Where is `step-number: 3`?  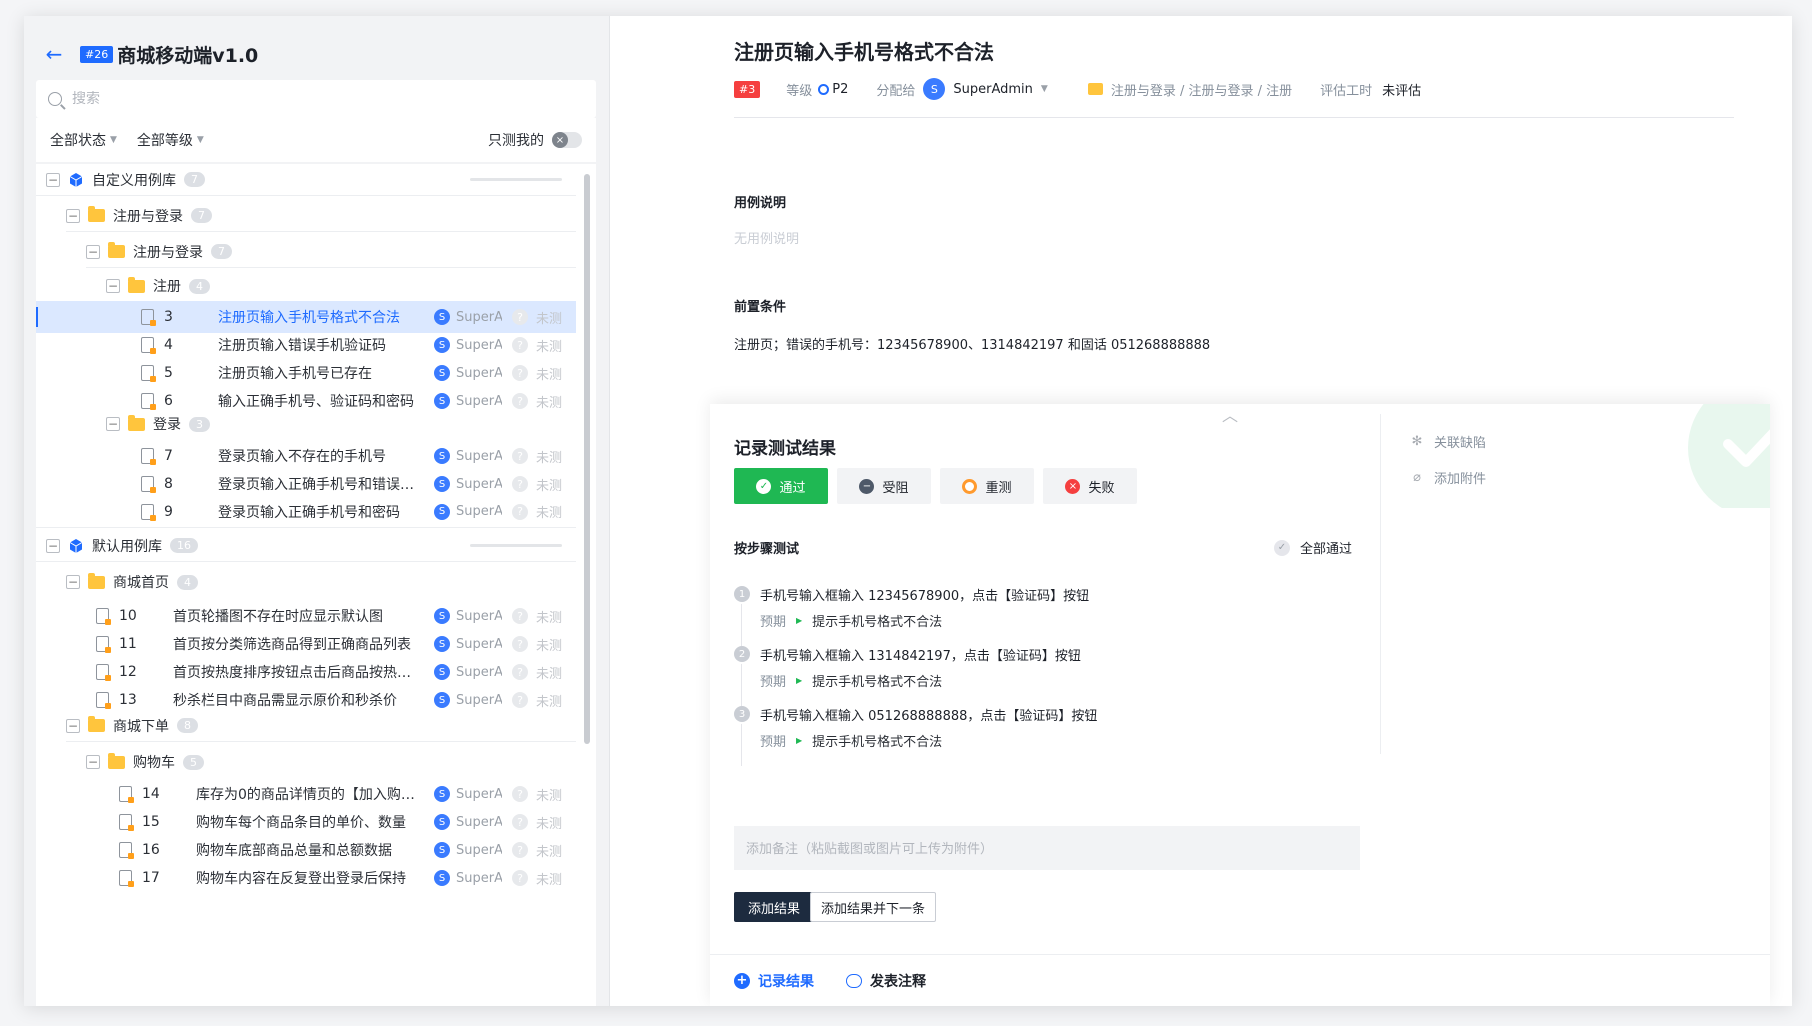 step-number: 3 is located at coordinates (742, 714).